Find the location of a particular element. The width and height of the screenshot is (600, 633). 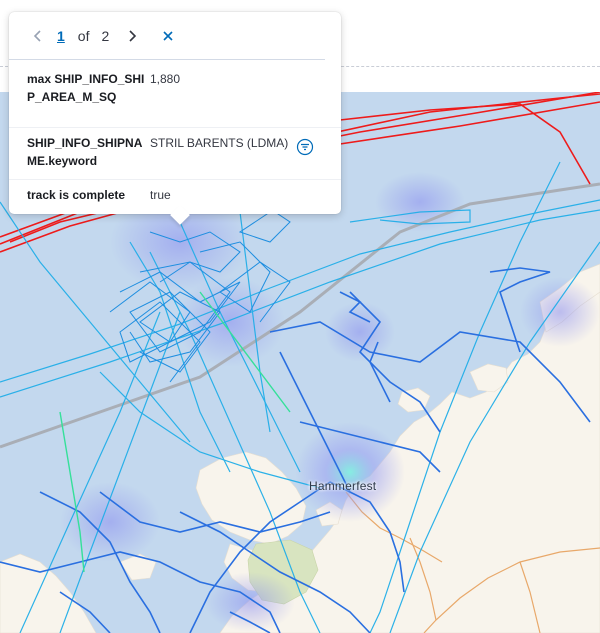

tooltip-pager: 1 of 2 is located at coordinates (175, 36).